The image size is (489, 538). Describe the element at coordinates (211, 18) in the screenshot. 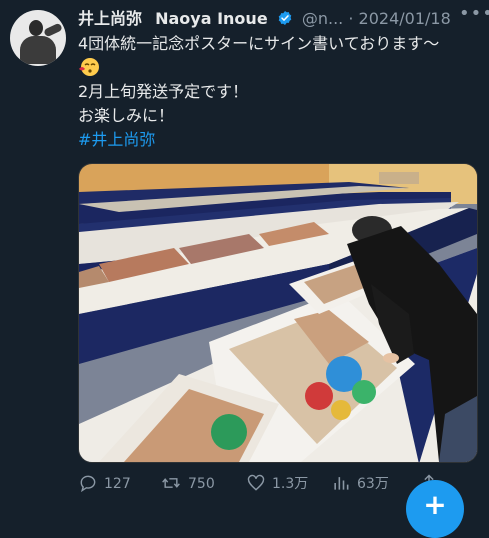

I see `display-name-en: Naoya Inoue` at that location.